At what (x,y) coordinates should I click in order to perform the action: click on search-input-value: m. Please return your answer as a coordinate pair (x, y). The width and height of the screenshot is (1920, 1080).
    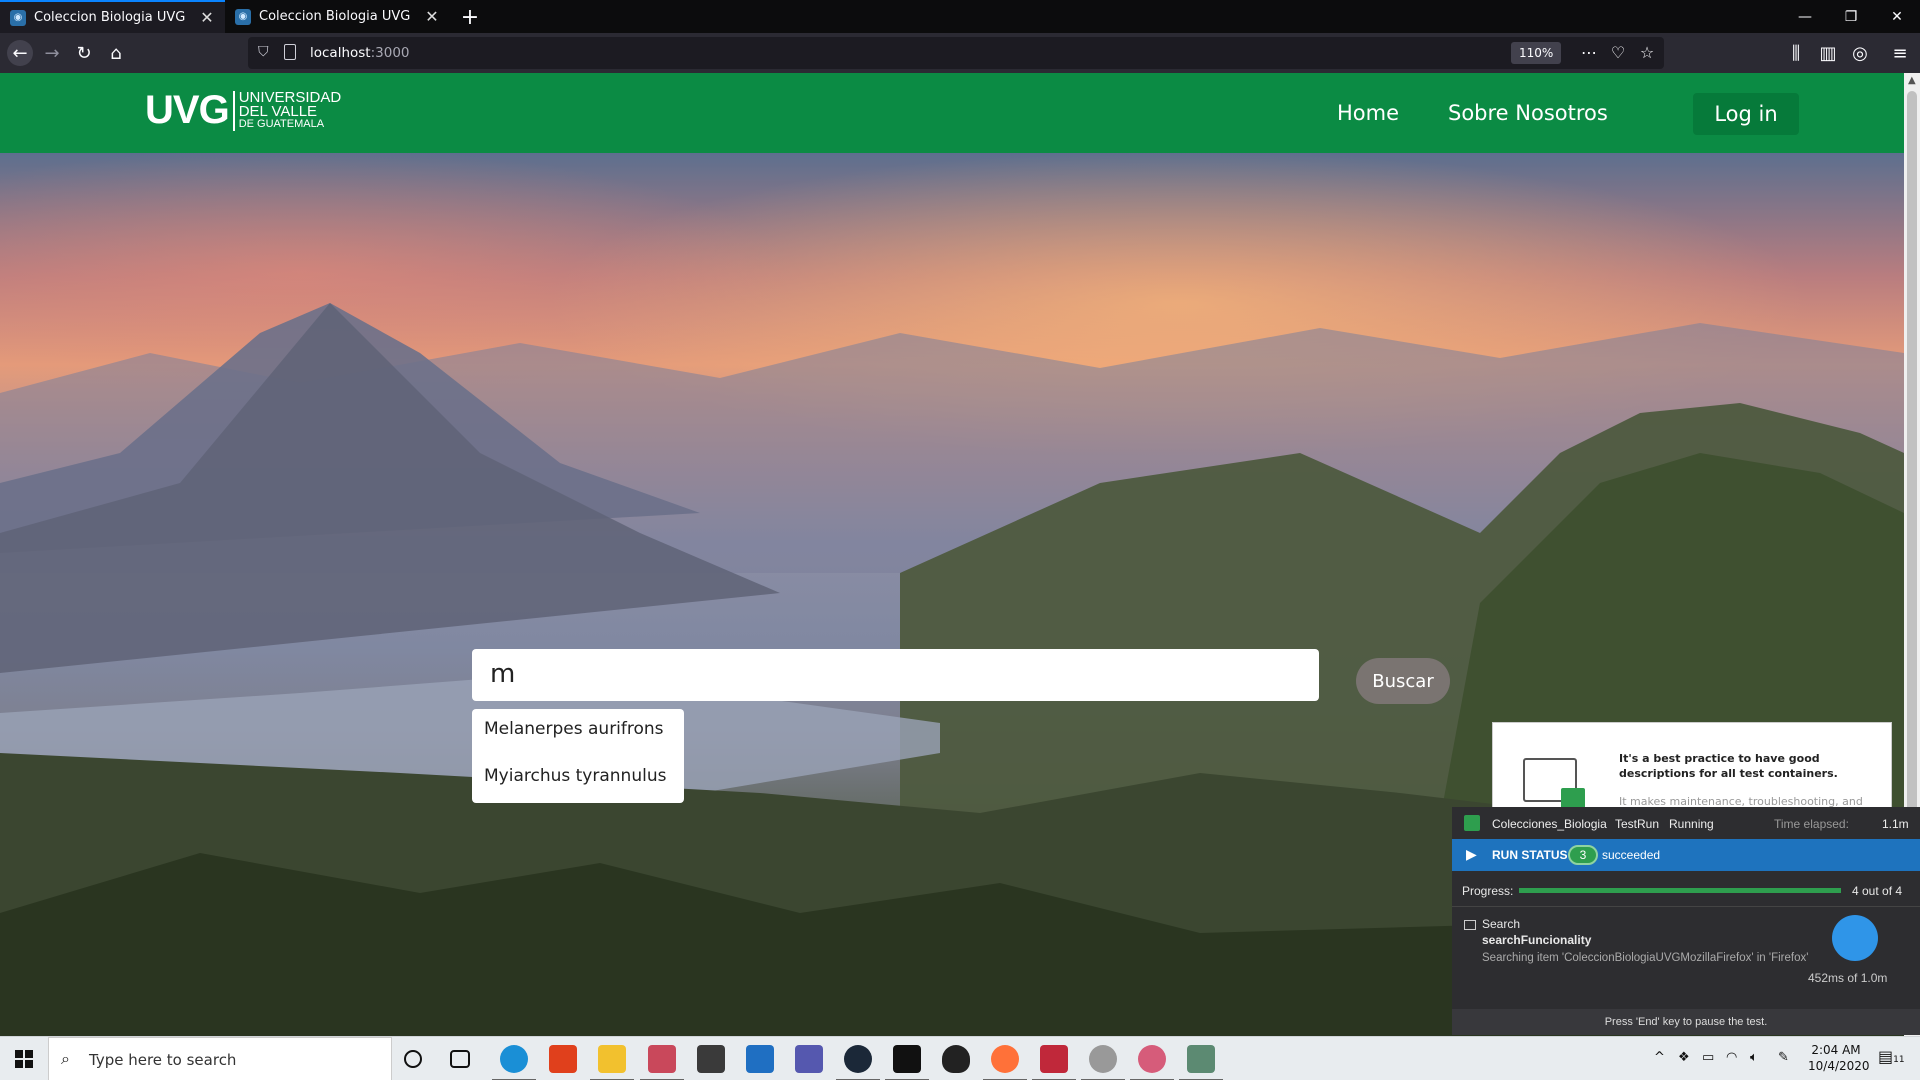
    Looking at the image, I should click on (503, 674).